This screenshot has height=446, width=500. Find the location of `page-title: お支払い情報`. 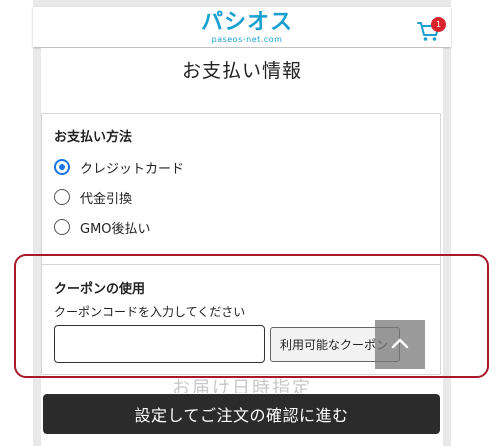

page-title: お支払い情報 is located at coordinates (241, 71).